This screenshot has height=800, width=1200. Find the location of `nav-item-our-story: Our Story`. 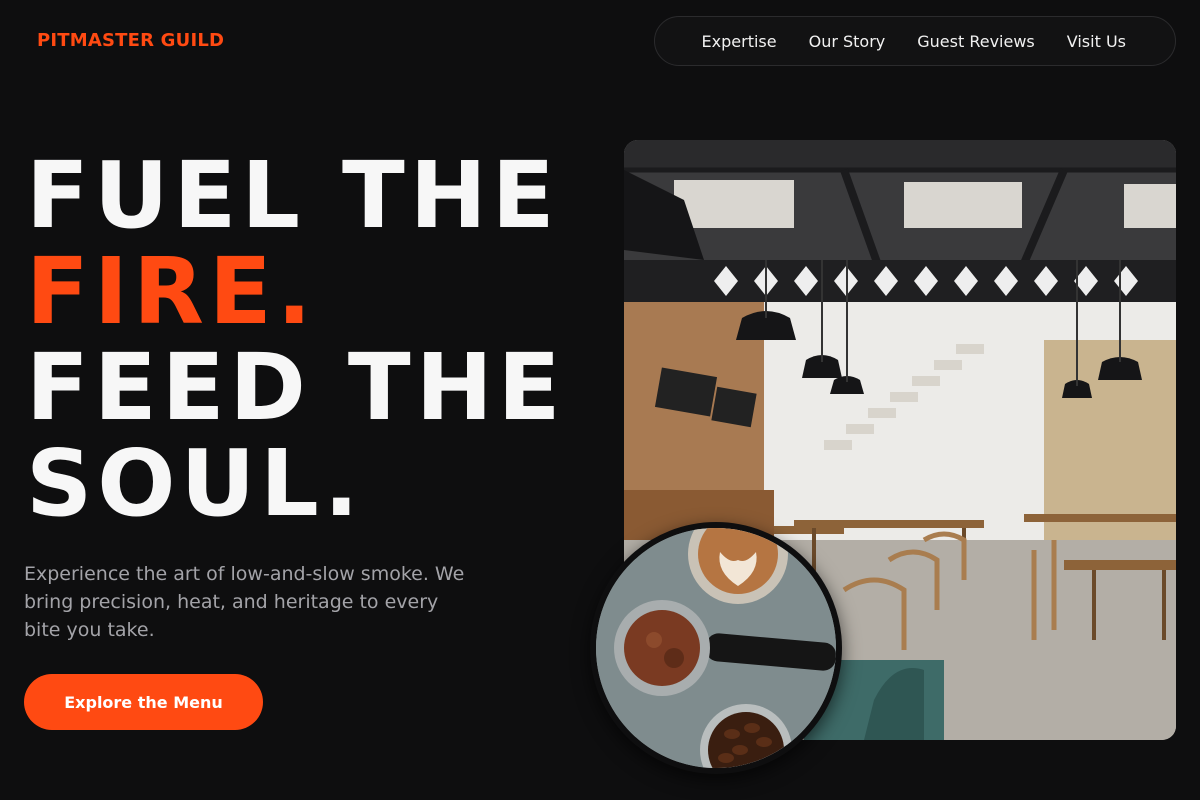

nav-item-our-story: Our Story is located at coordinates (847, 41).